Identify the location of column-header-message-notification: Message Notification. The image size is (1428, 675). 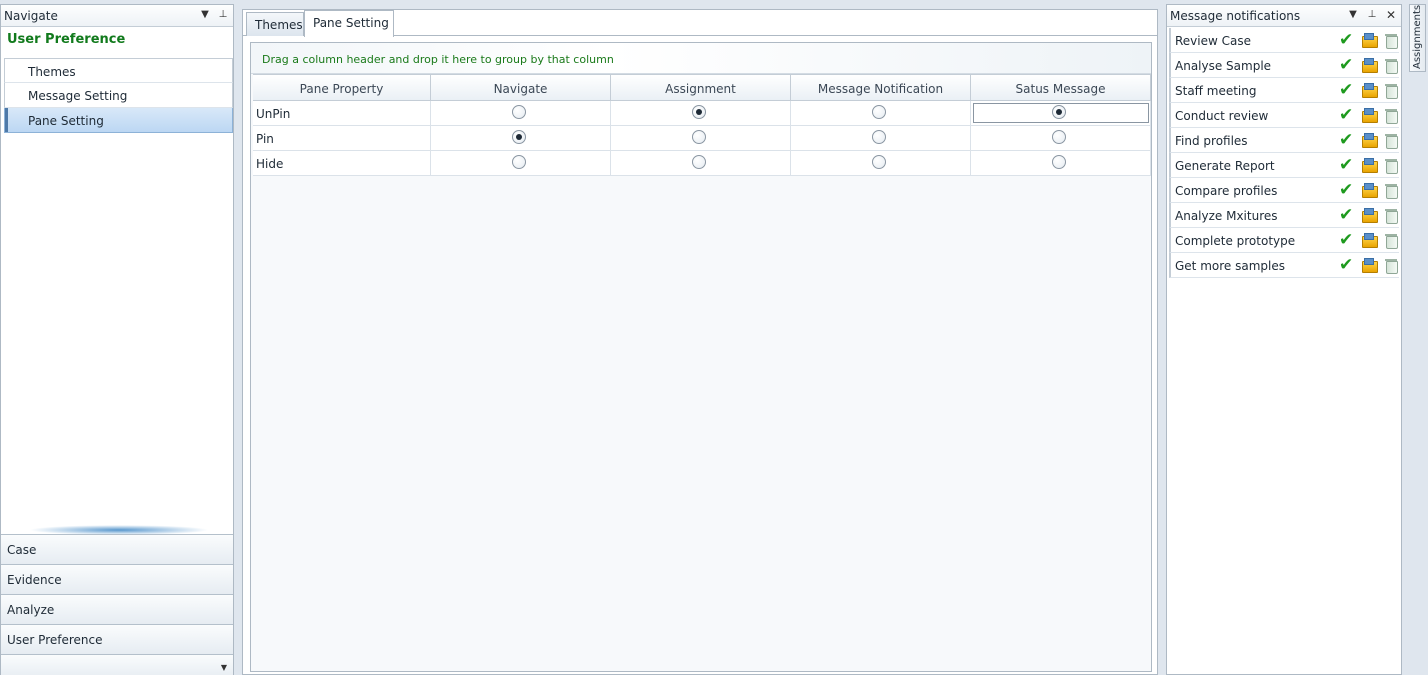
(881, 87).